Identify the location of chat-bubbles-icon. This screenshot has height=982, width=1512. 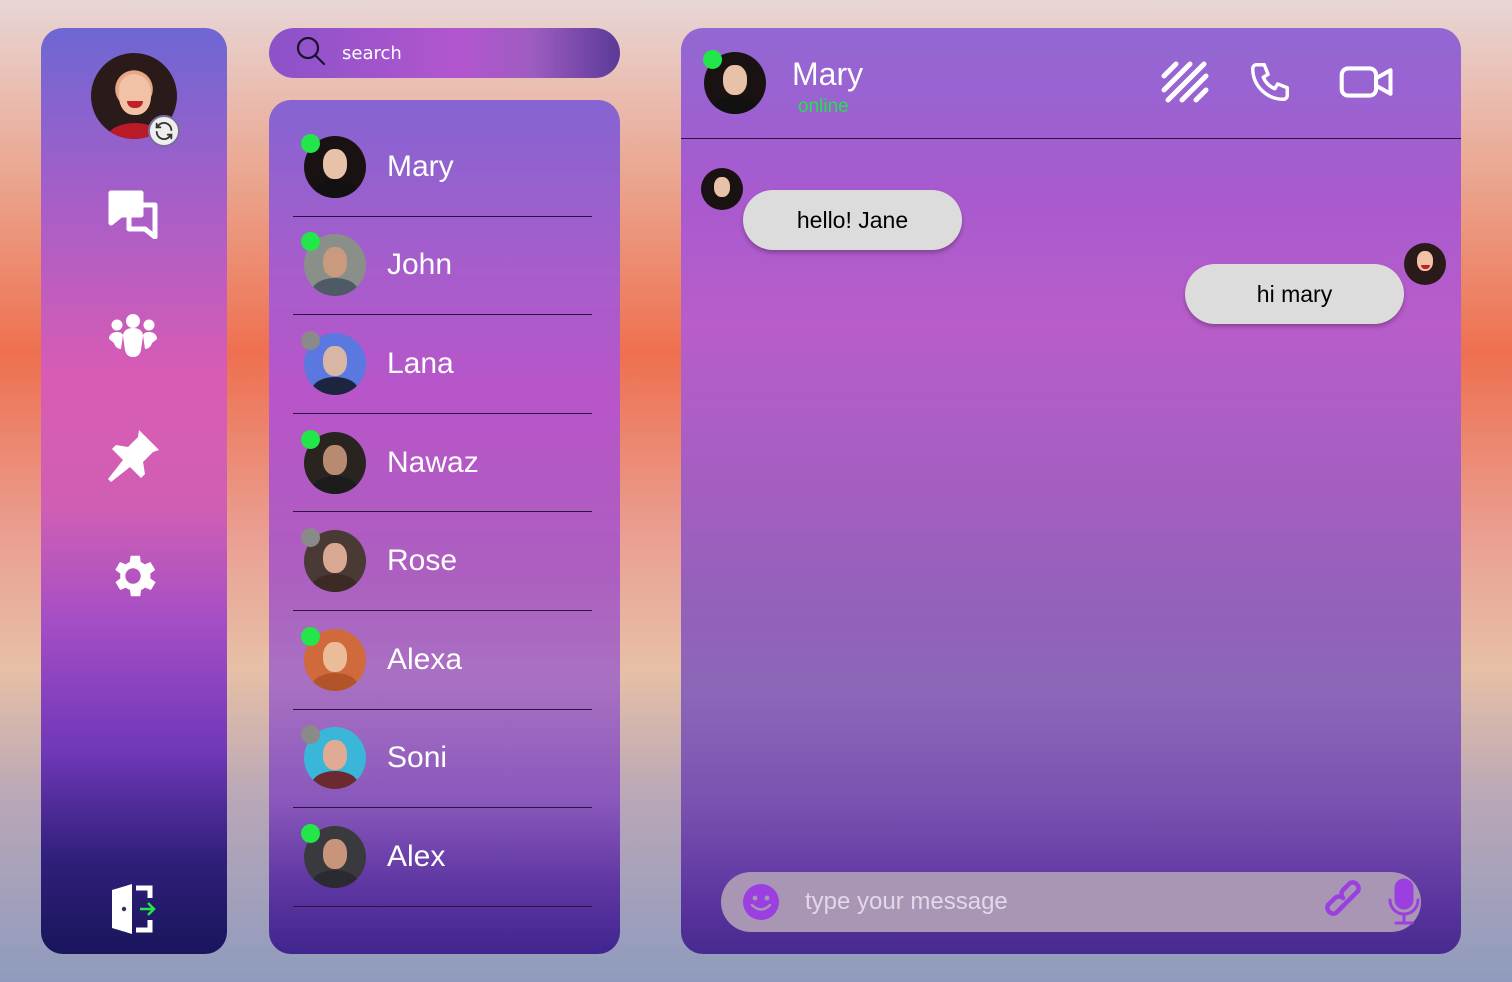
(133, 214).